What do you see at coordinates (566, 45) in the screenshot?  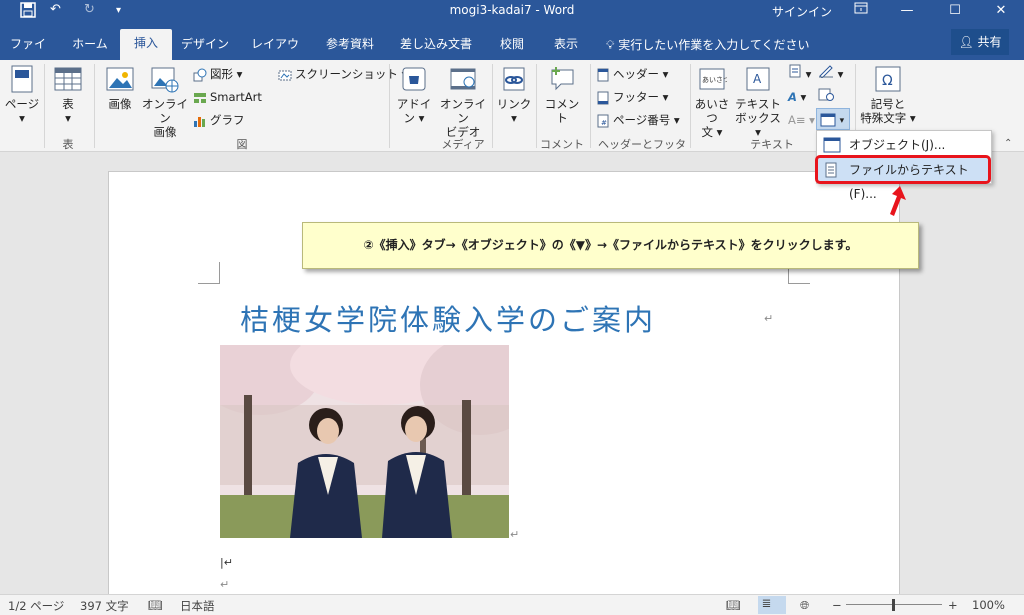 I see `tab-view: 表示` at bounding box center [566, 45].